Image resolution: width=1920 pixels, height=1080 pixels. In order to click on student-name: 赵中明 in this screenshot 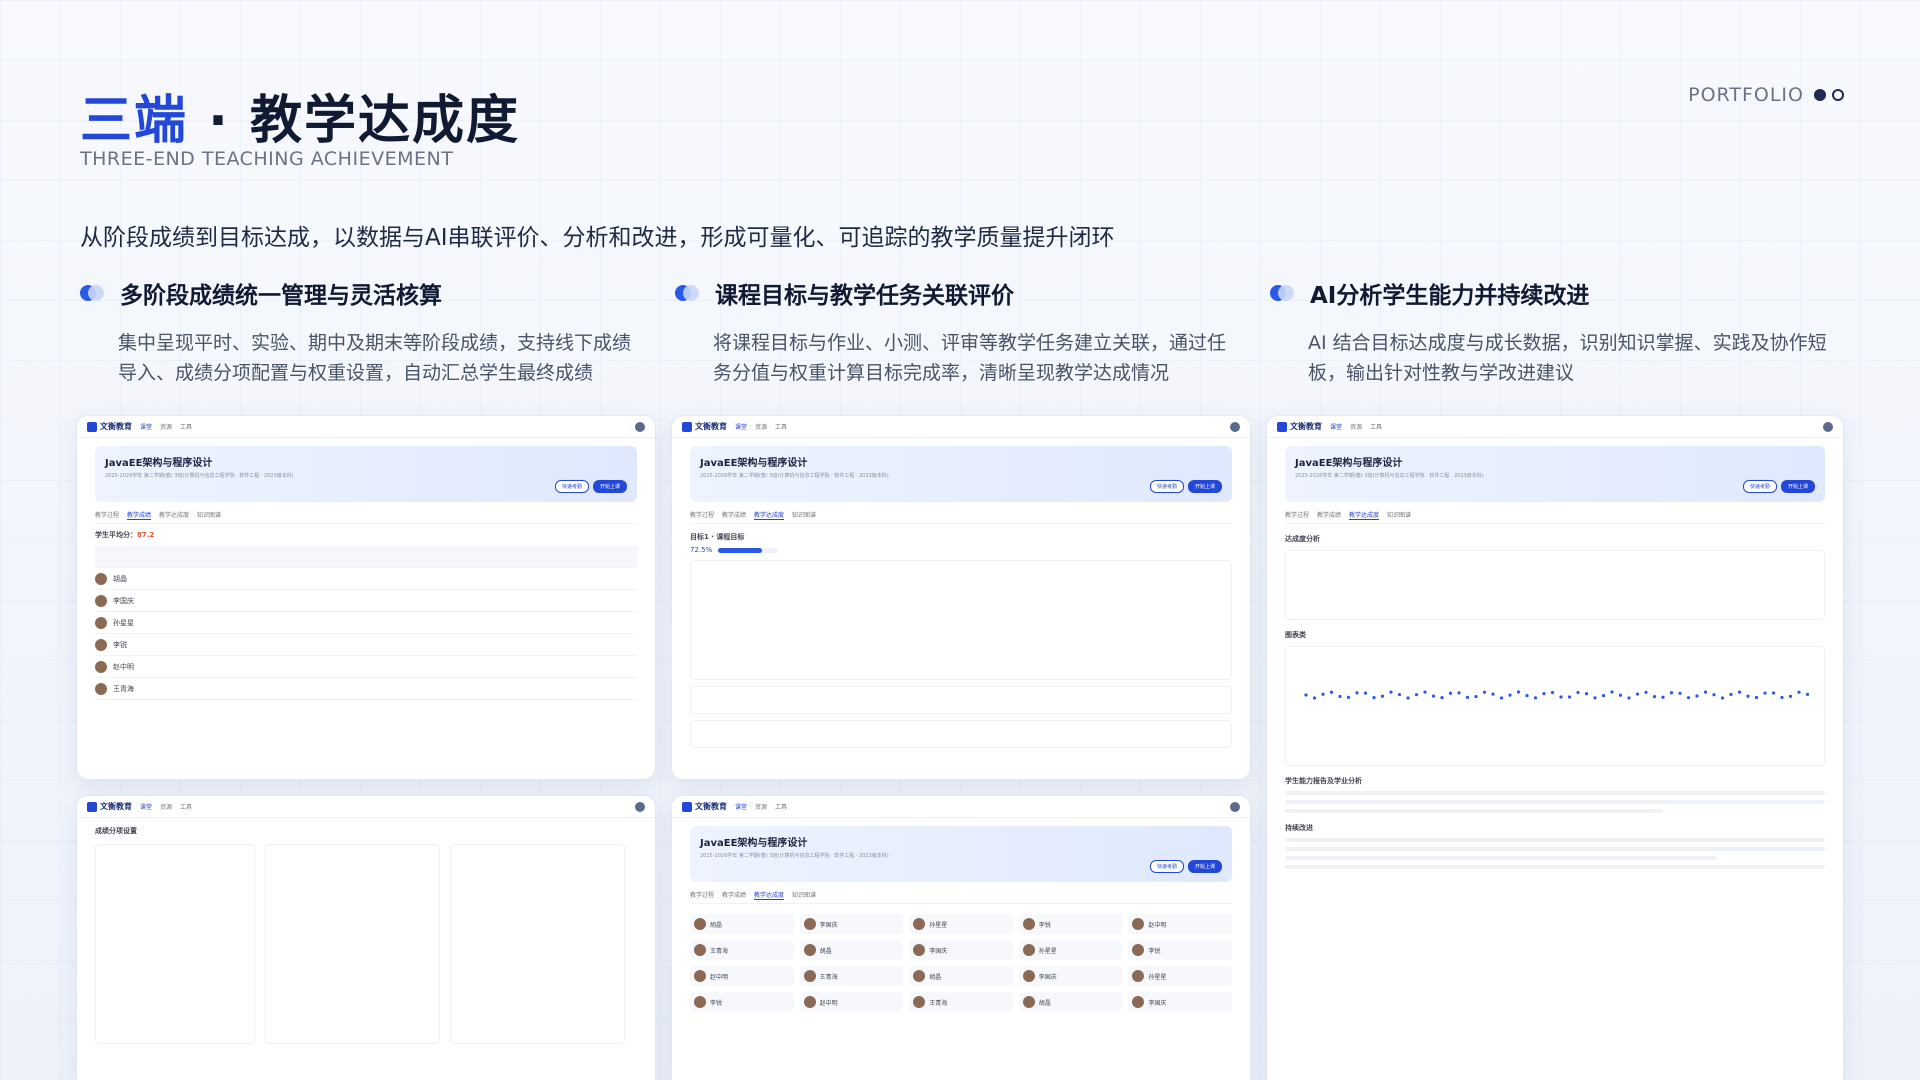, I will do `click(719, 977)`.